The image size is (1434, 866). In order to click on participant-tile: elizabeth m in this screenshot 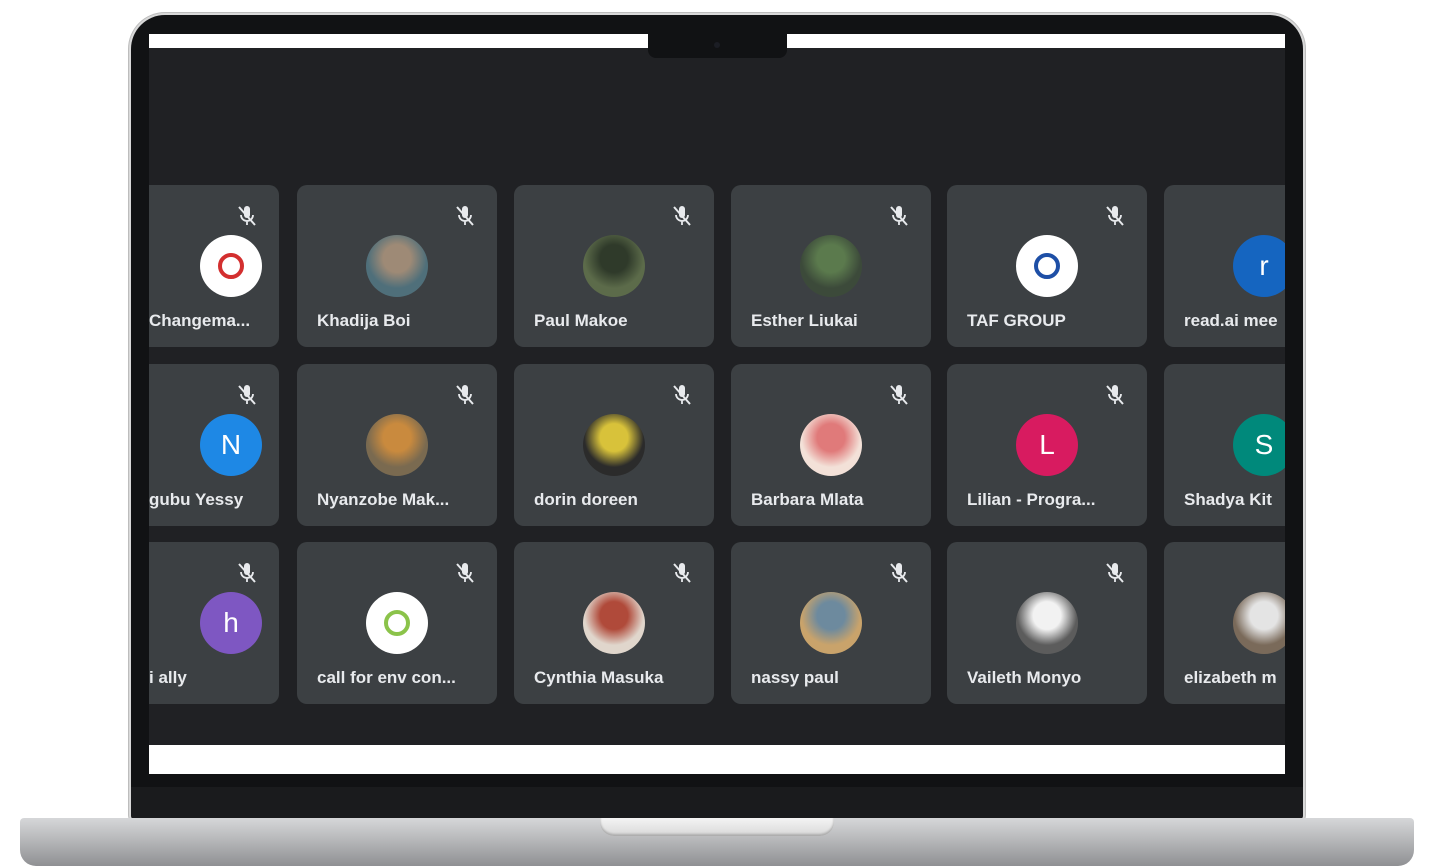, I will do `click(1224, 623)`.